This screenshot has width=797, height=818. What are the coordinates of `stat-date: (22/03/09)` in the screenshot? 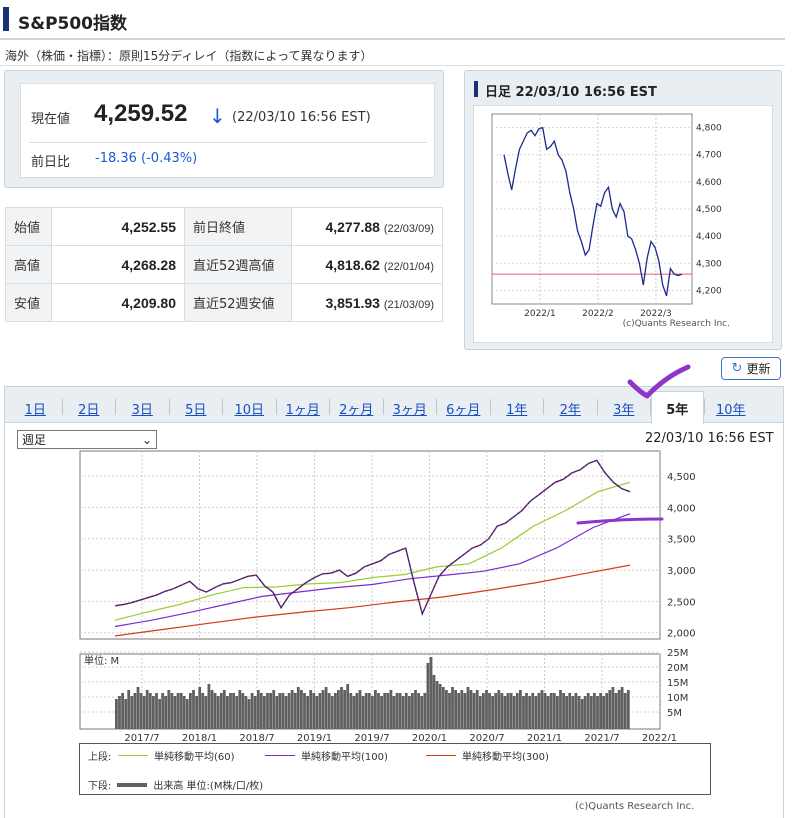 It's located at (408, 228).